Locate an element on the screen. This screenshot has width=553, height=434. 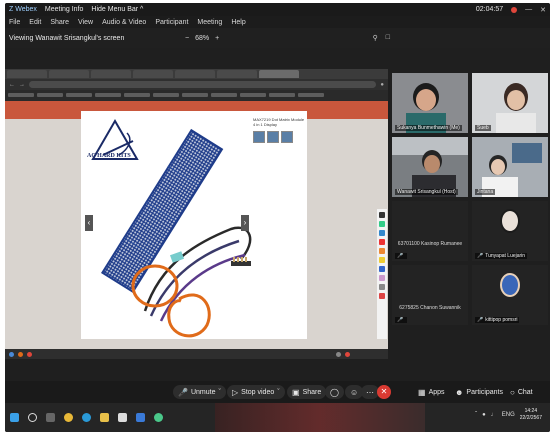
minimize-button: — is located at coordinates (528, 9).